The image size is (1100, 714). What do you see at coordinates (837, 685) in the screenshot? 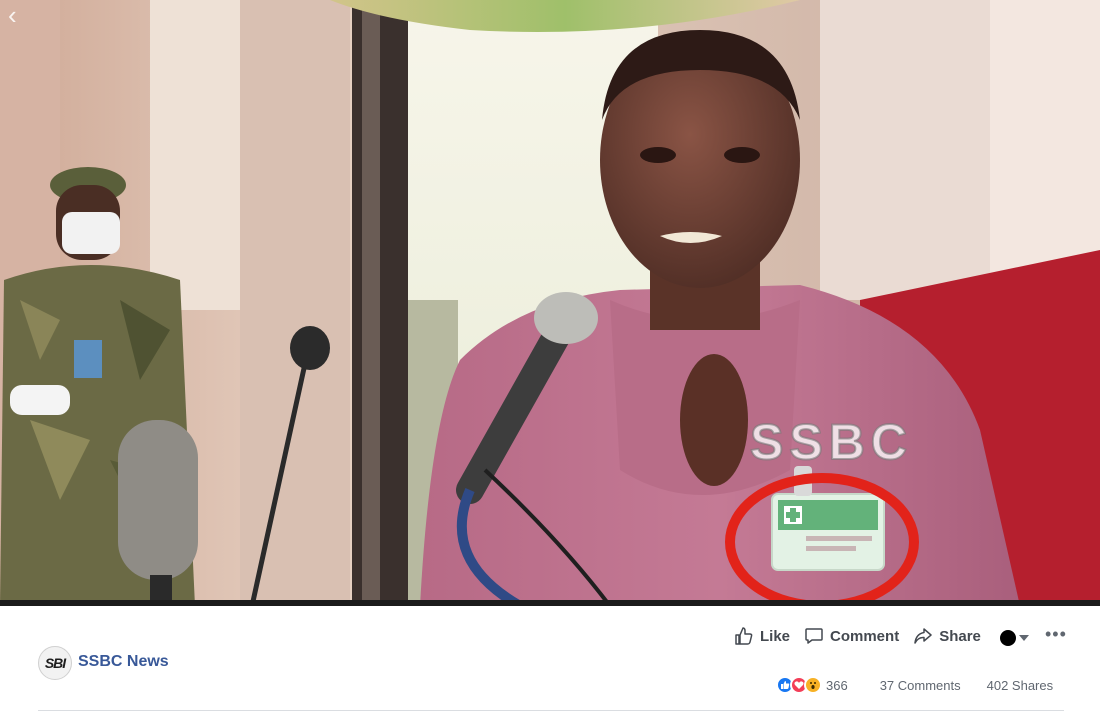
I see `reactions-count: 366` at bounding box center [837, 685].